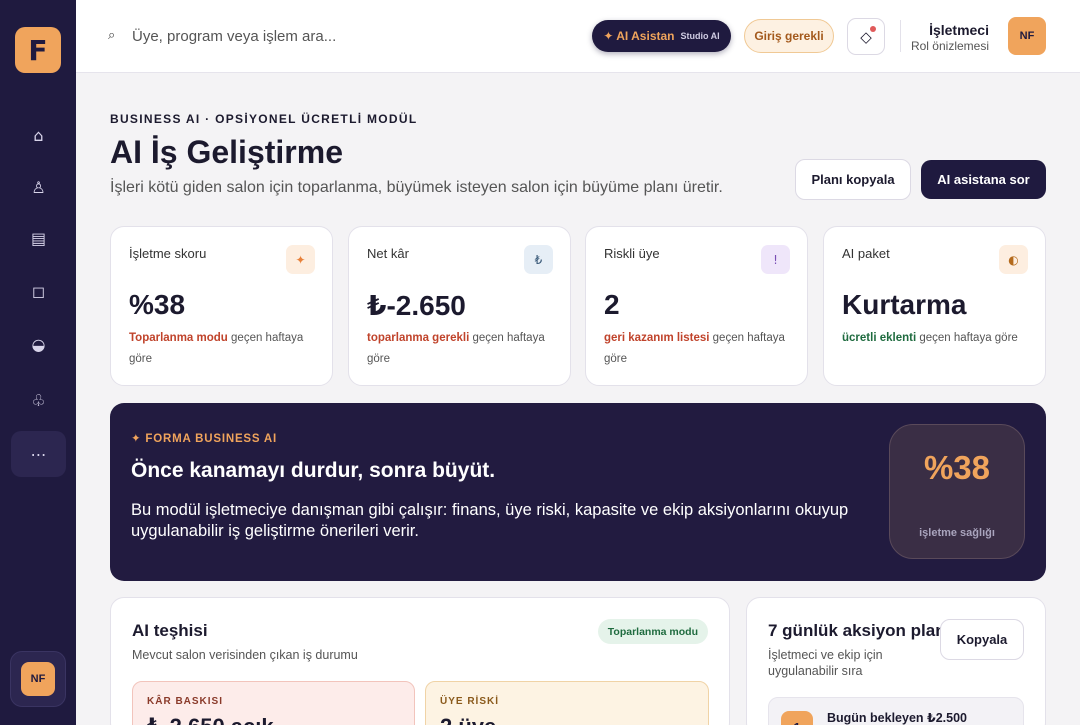 This screenshot has height=725, width=1080. What do you see at coordinates (612, 304) in the screenshot?
I see `stat-value: 2` at bounding box center [612, 304].